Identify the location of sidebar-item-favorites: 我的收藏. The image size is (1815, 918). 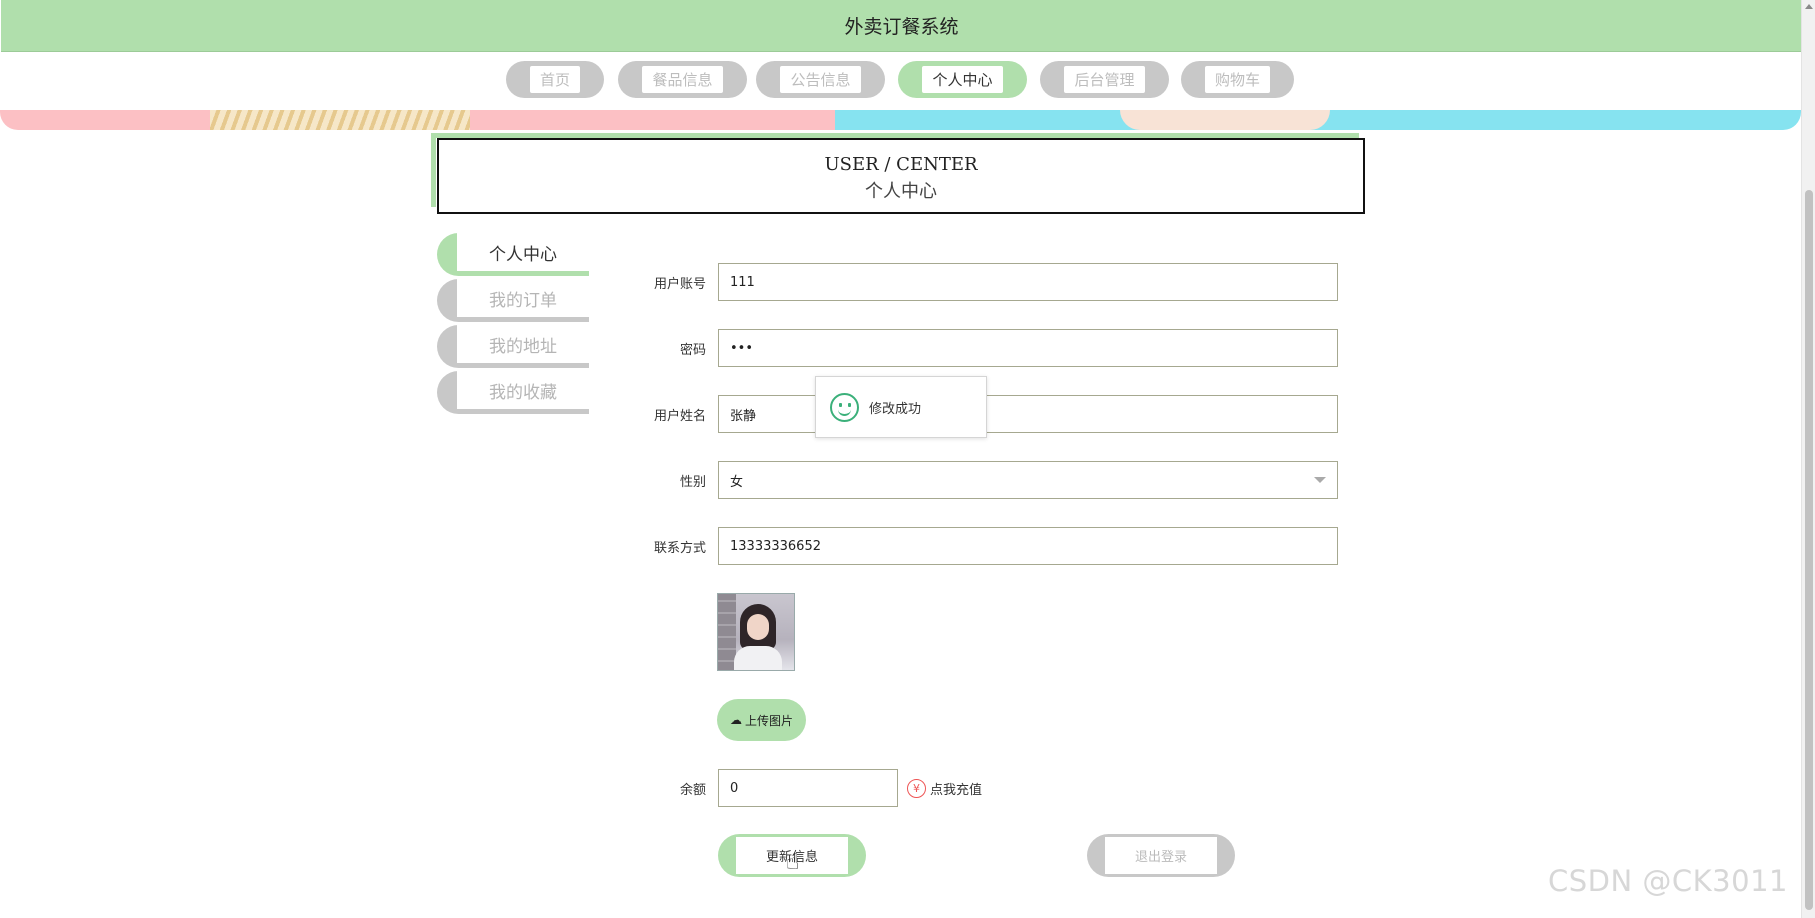
(513, 392).